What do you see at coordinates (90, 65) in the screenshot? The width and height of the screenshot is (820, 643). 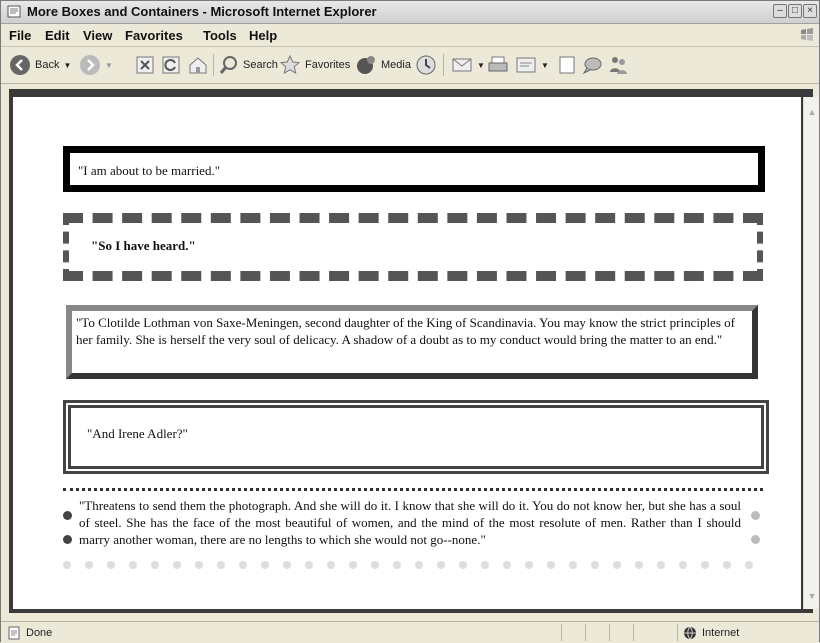 I see `forward-arrow-icon` at bounding box center [90, 65].